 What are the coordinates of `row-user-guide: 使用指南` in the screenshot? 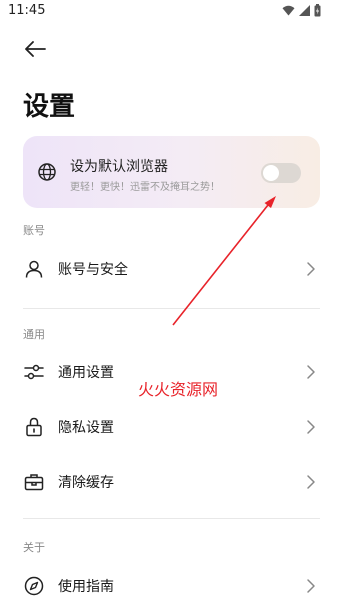 It's located at (171, 586).